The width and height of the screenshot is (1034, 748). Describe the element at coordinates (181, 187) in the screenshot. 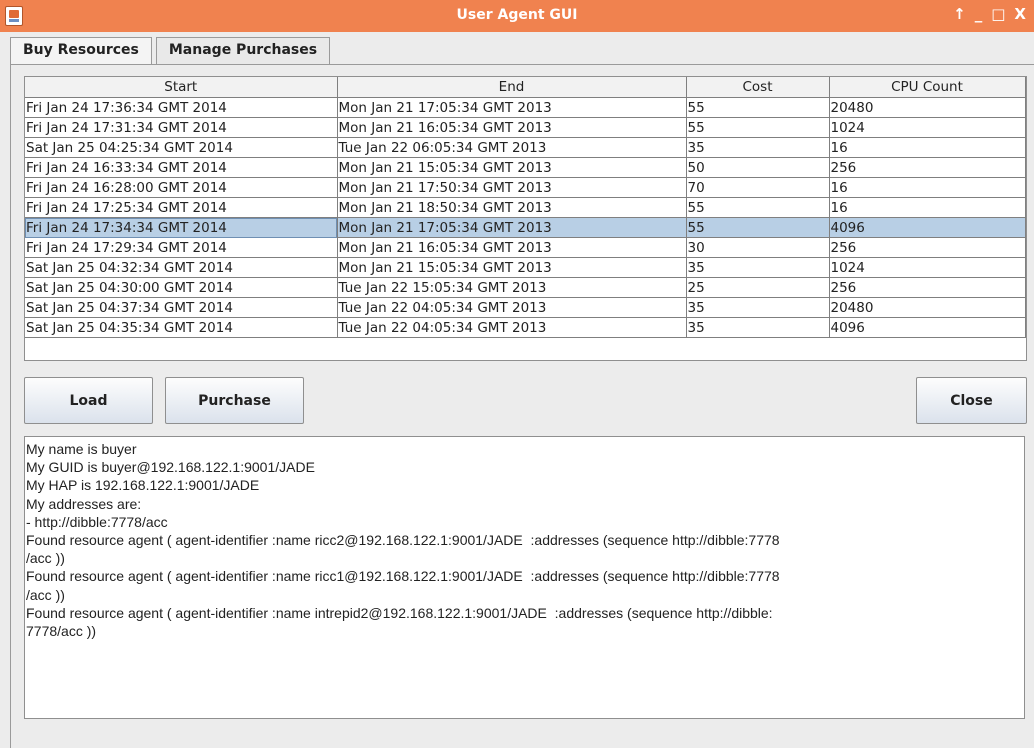

I see `cell-start: Fri Jan 24 16:28:00 GMT 2014` at that location.